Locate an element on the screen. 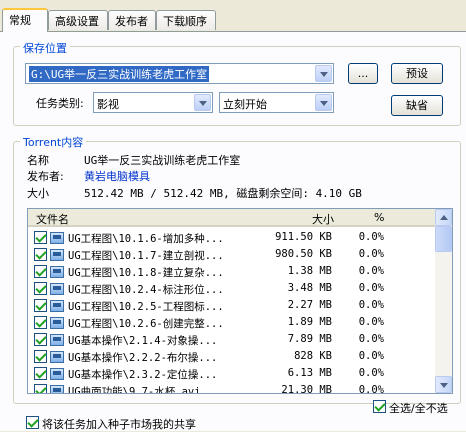  scroll-down-arrow-icon is located at coordinates (443, 384).